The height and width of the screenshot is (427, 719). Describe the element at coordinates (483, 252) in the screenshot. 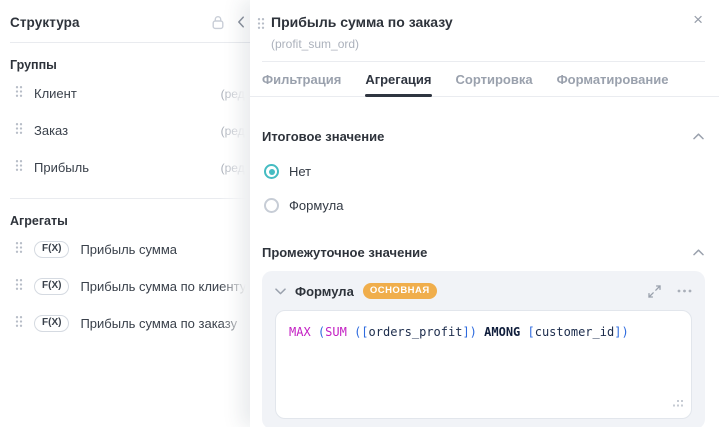

I see `intermediate-value-section-header: Промежуточное значение` at that location.